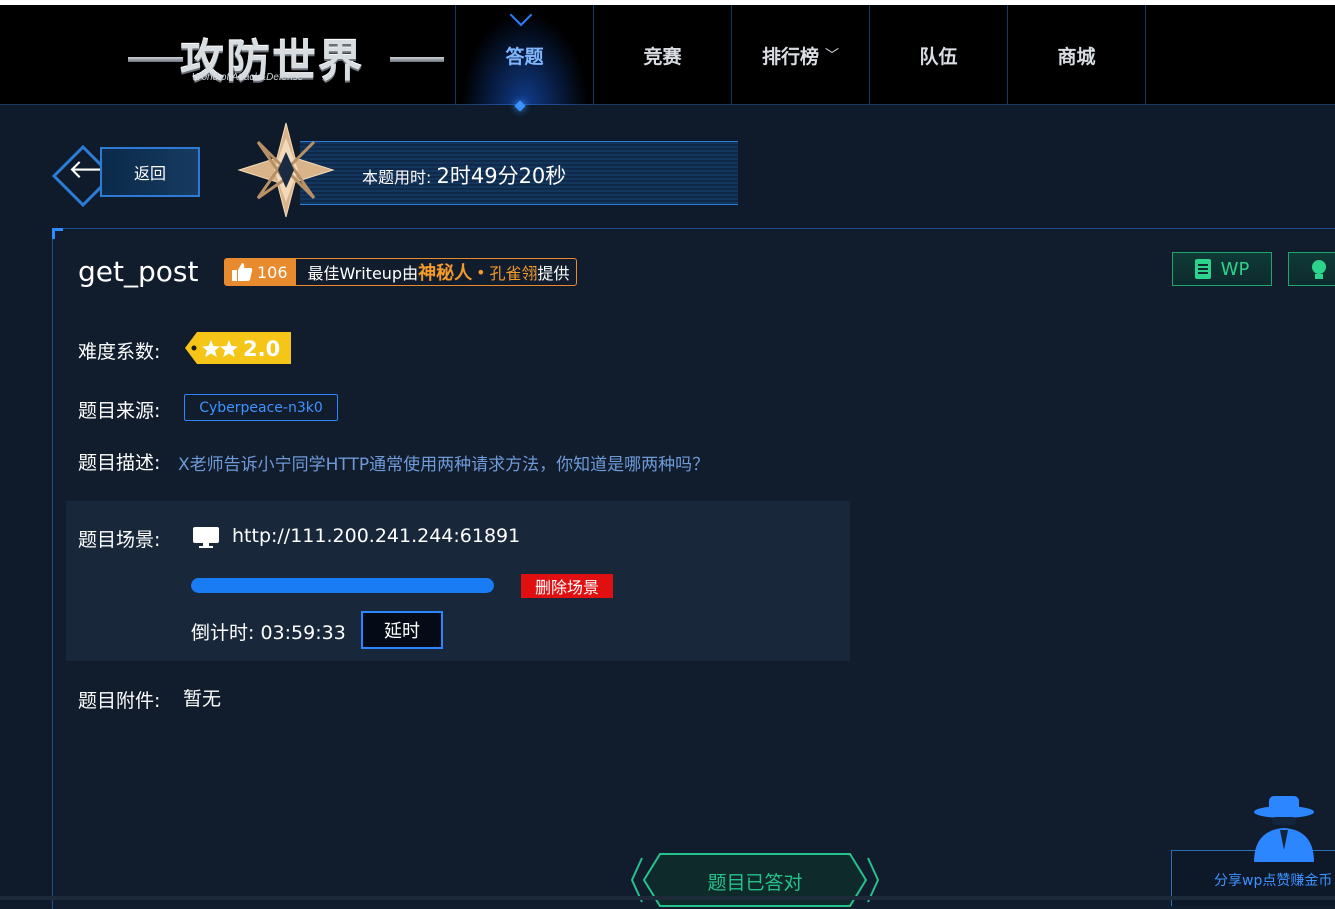  I want to click on monitor-icon, so click(206, 537).